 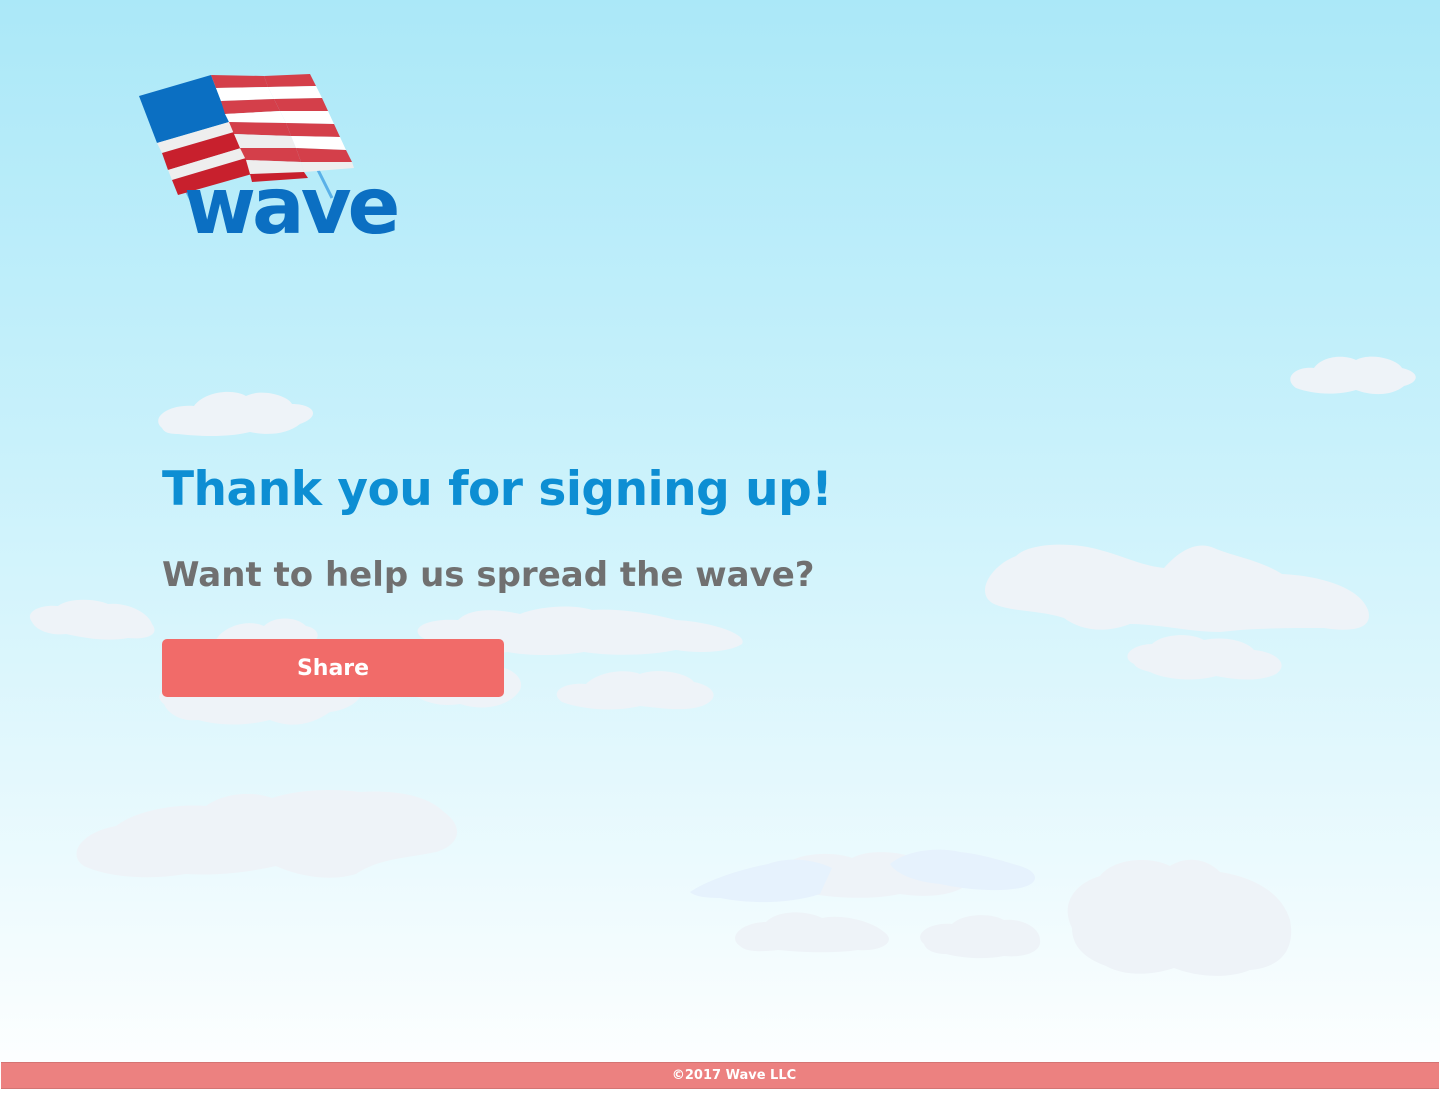 I want to click on footer: ©2017 Wave LLC, so click(x=720, y=1075).